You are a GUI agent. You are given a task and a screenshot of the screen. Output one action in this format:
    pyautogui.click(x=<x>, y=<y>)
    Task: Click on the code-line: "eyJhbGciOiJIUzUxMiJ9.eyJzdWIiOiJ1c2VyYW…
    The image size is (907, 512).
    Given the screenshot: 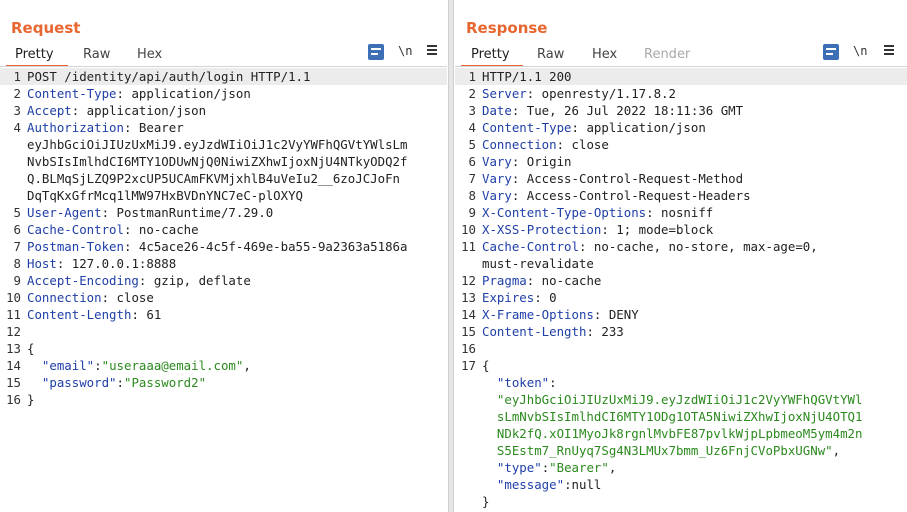 What is the action you would take?
    pyautogui.click(x=681, y=399)
    